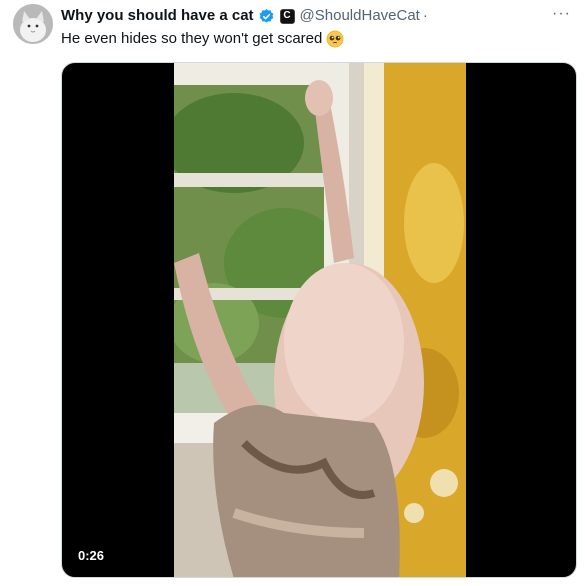 The image size is (585, 586). Describe the element at coordinates (33, 24) in the screenshot. I see `avatar` at that location.